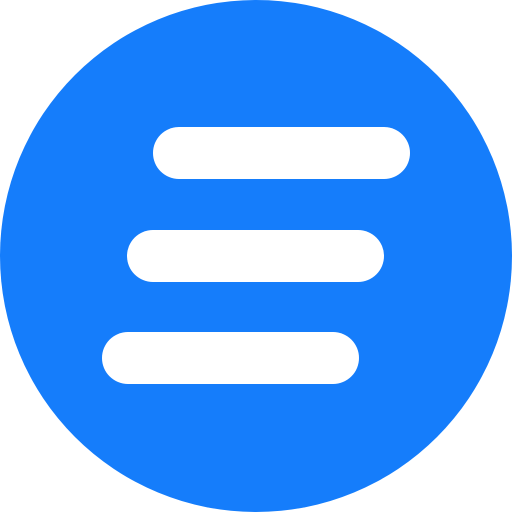  I want to click on menu-bar-middle, so click(255, 256).